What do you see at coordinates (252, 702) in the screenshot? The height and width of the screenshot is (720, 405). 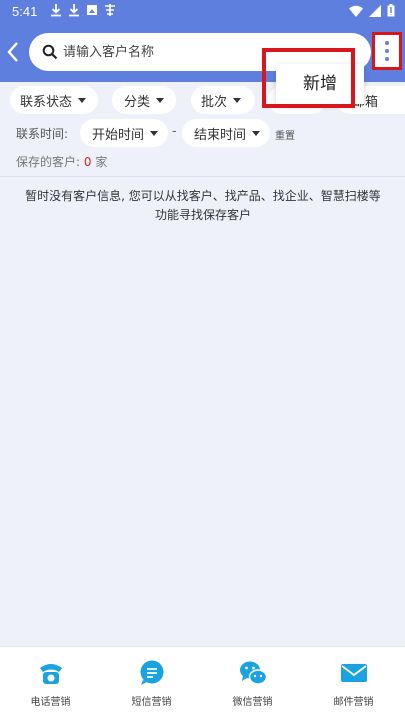 I see `tab-label: 微信营销` at bounding box center [252, 702].